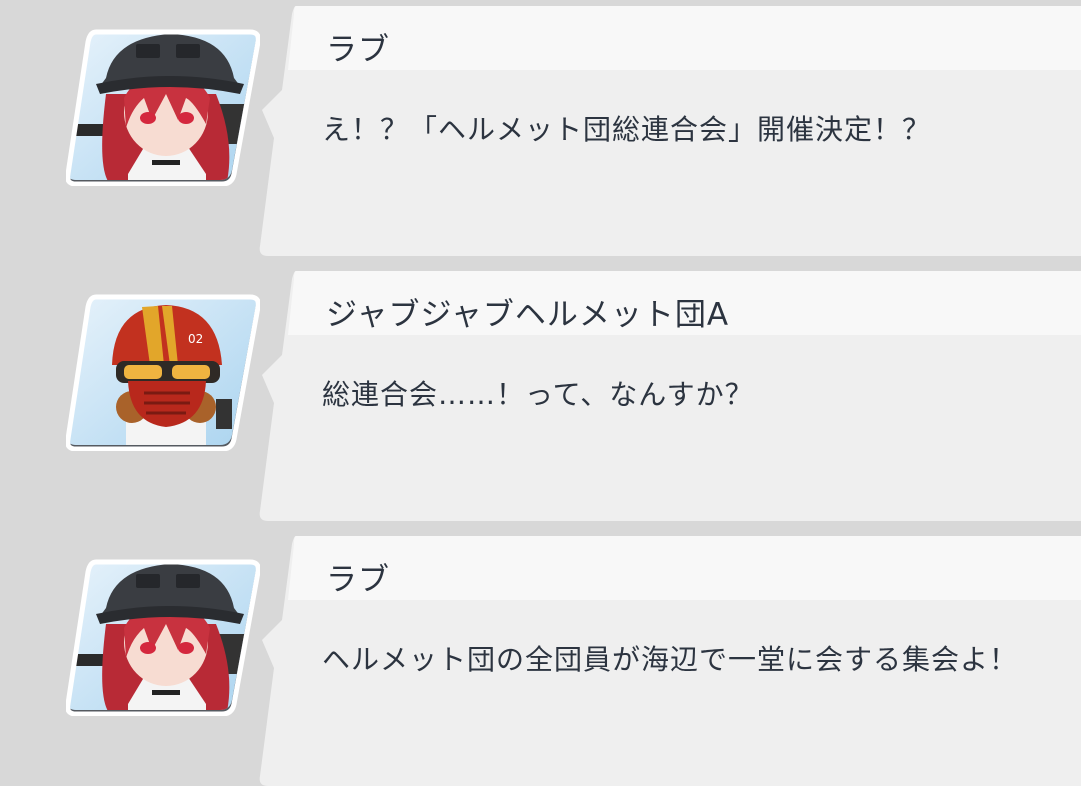 This screenshot has width=1081, height=786. What do you see at coordinates (195, 339) in the screenshot?
I see `svg-text: 02` at bounding box center [195, 339].